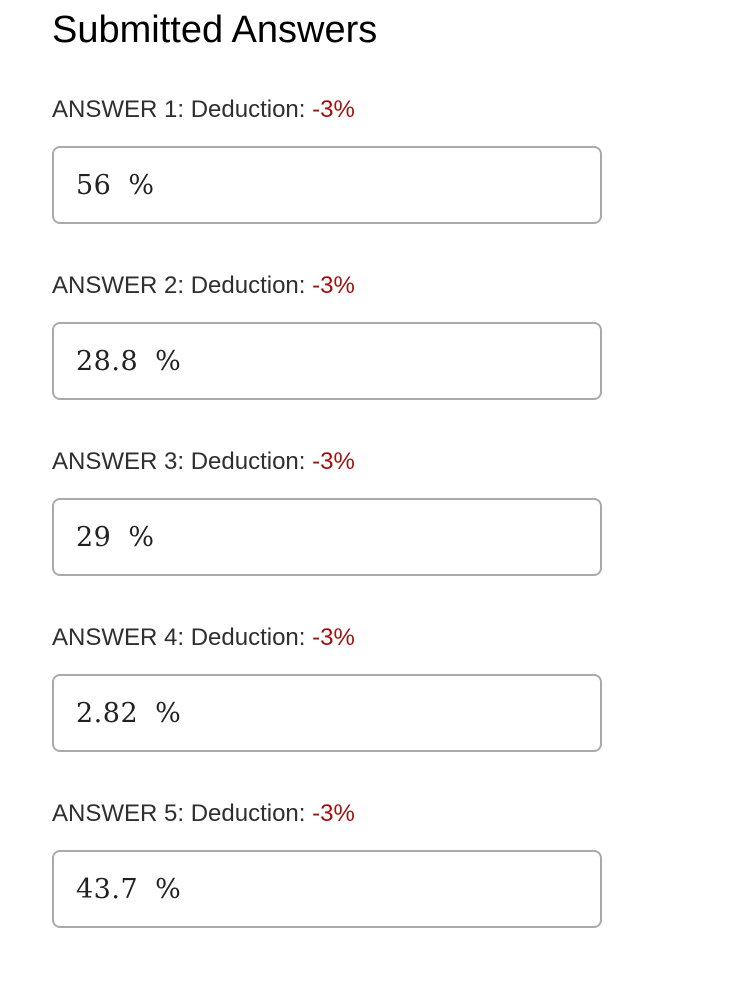 The width and height of the screenshot is (742, 1001). Describe the element at coordinates (94, 537) in the screenshot. I see `answer-value: 29` at that location.